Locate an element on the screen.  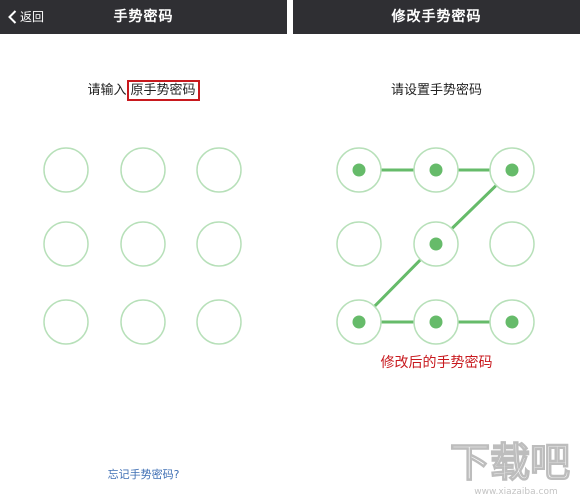
watermark-logo: 下载吧 www.xiazaiba.com is located at coordinates (509, 468).